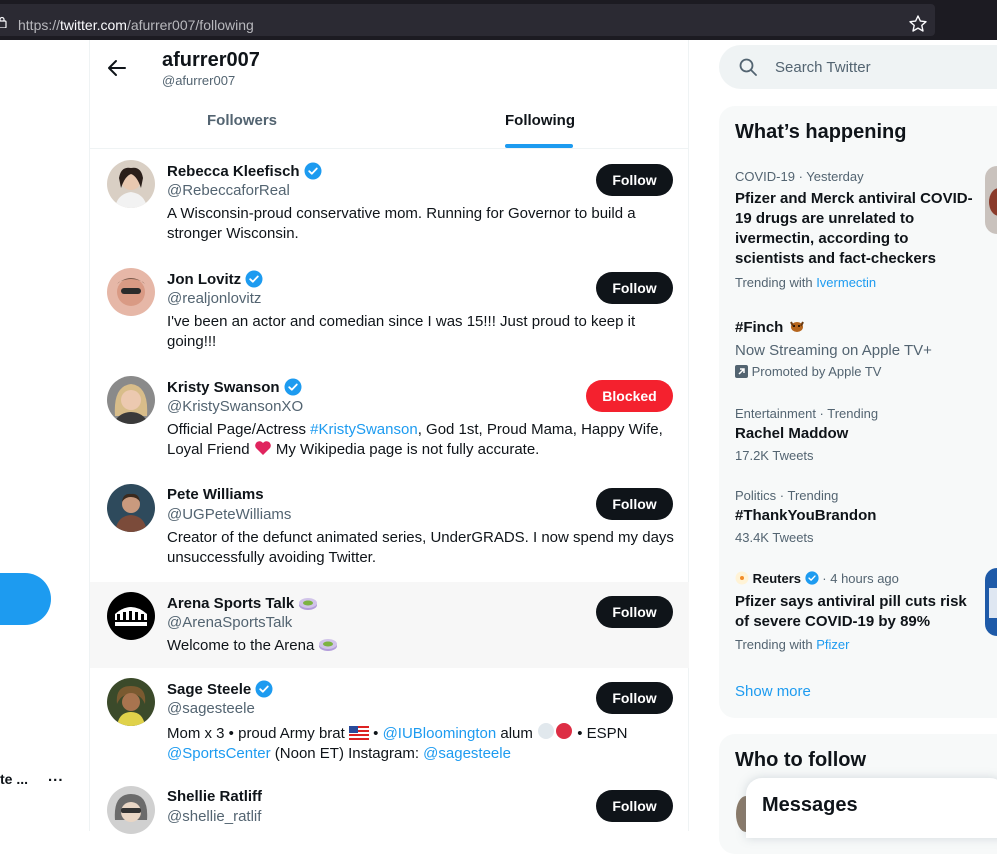 The width and height of the screenshot is (997, 854). What do you see at coordinates (220, 689) in the screenshot?
I see `user-name: Sage Steele` at bounding box center [220, 689].